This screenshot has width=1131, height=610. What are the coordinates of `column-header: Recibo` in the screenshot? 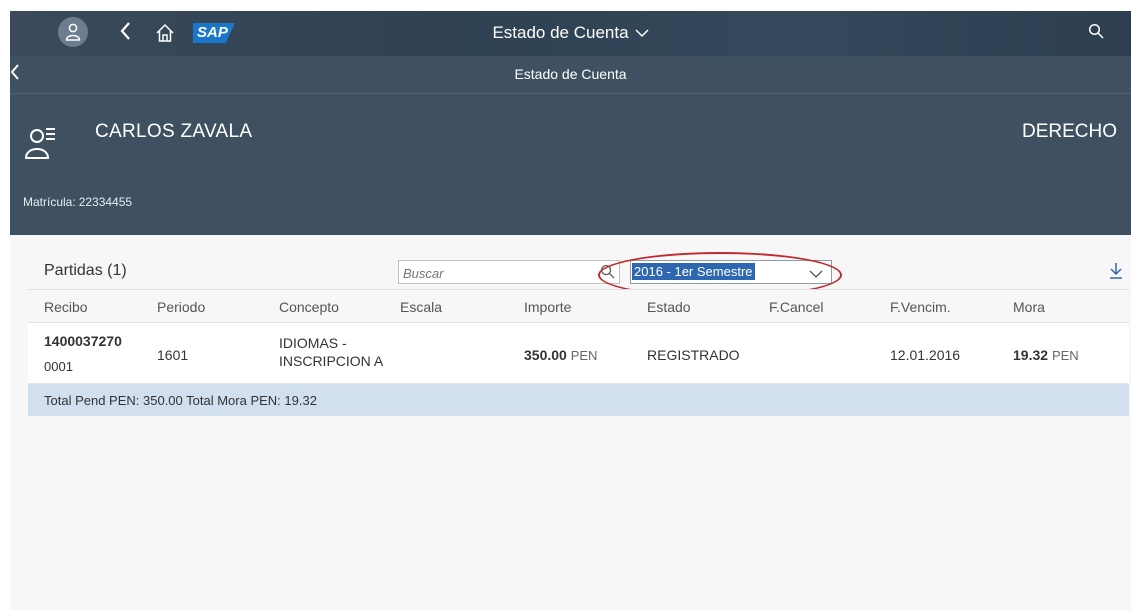 It's located at (66, 307).